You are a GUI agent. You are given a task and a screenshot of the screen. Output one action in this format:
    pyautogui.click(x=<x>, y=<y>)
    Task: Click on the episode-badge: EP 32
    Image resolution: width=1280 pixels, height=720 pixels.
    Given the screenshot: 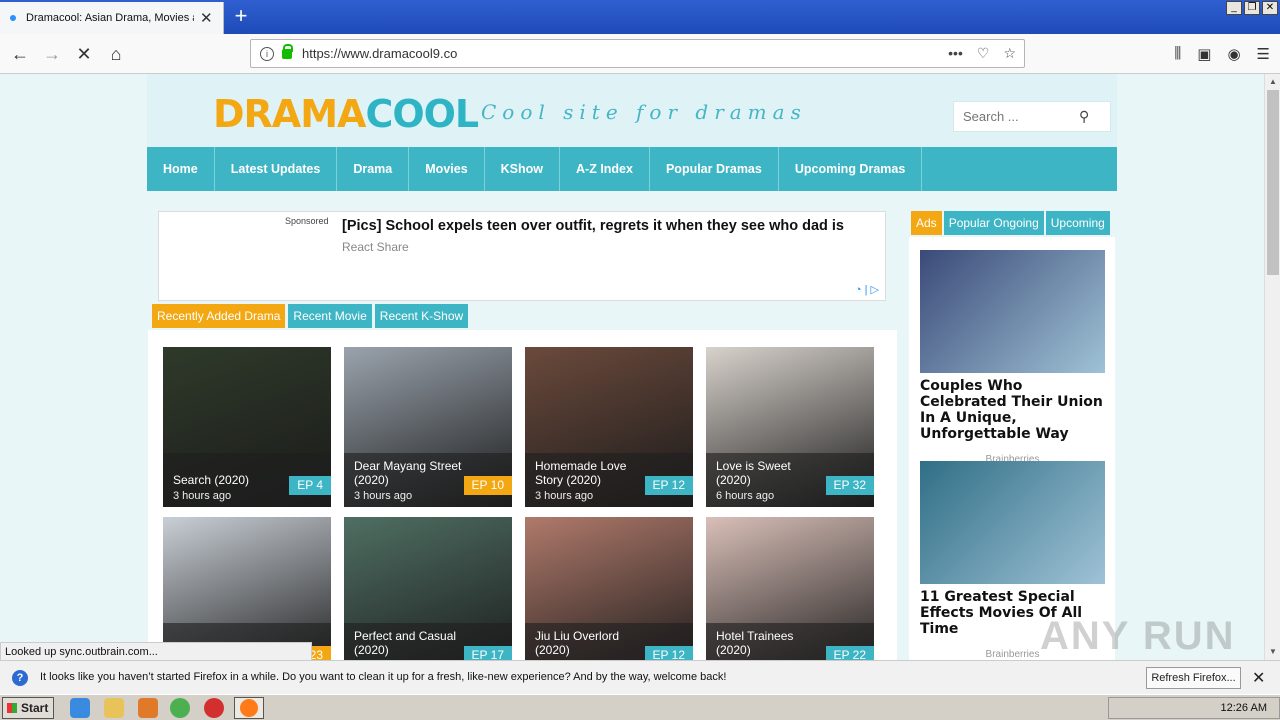 What is the action you would take?
    pyautogui.click(x=849, y=485)
    